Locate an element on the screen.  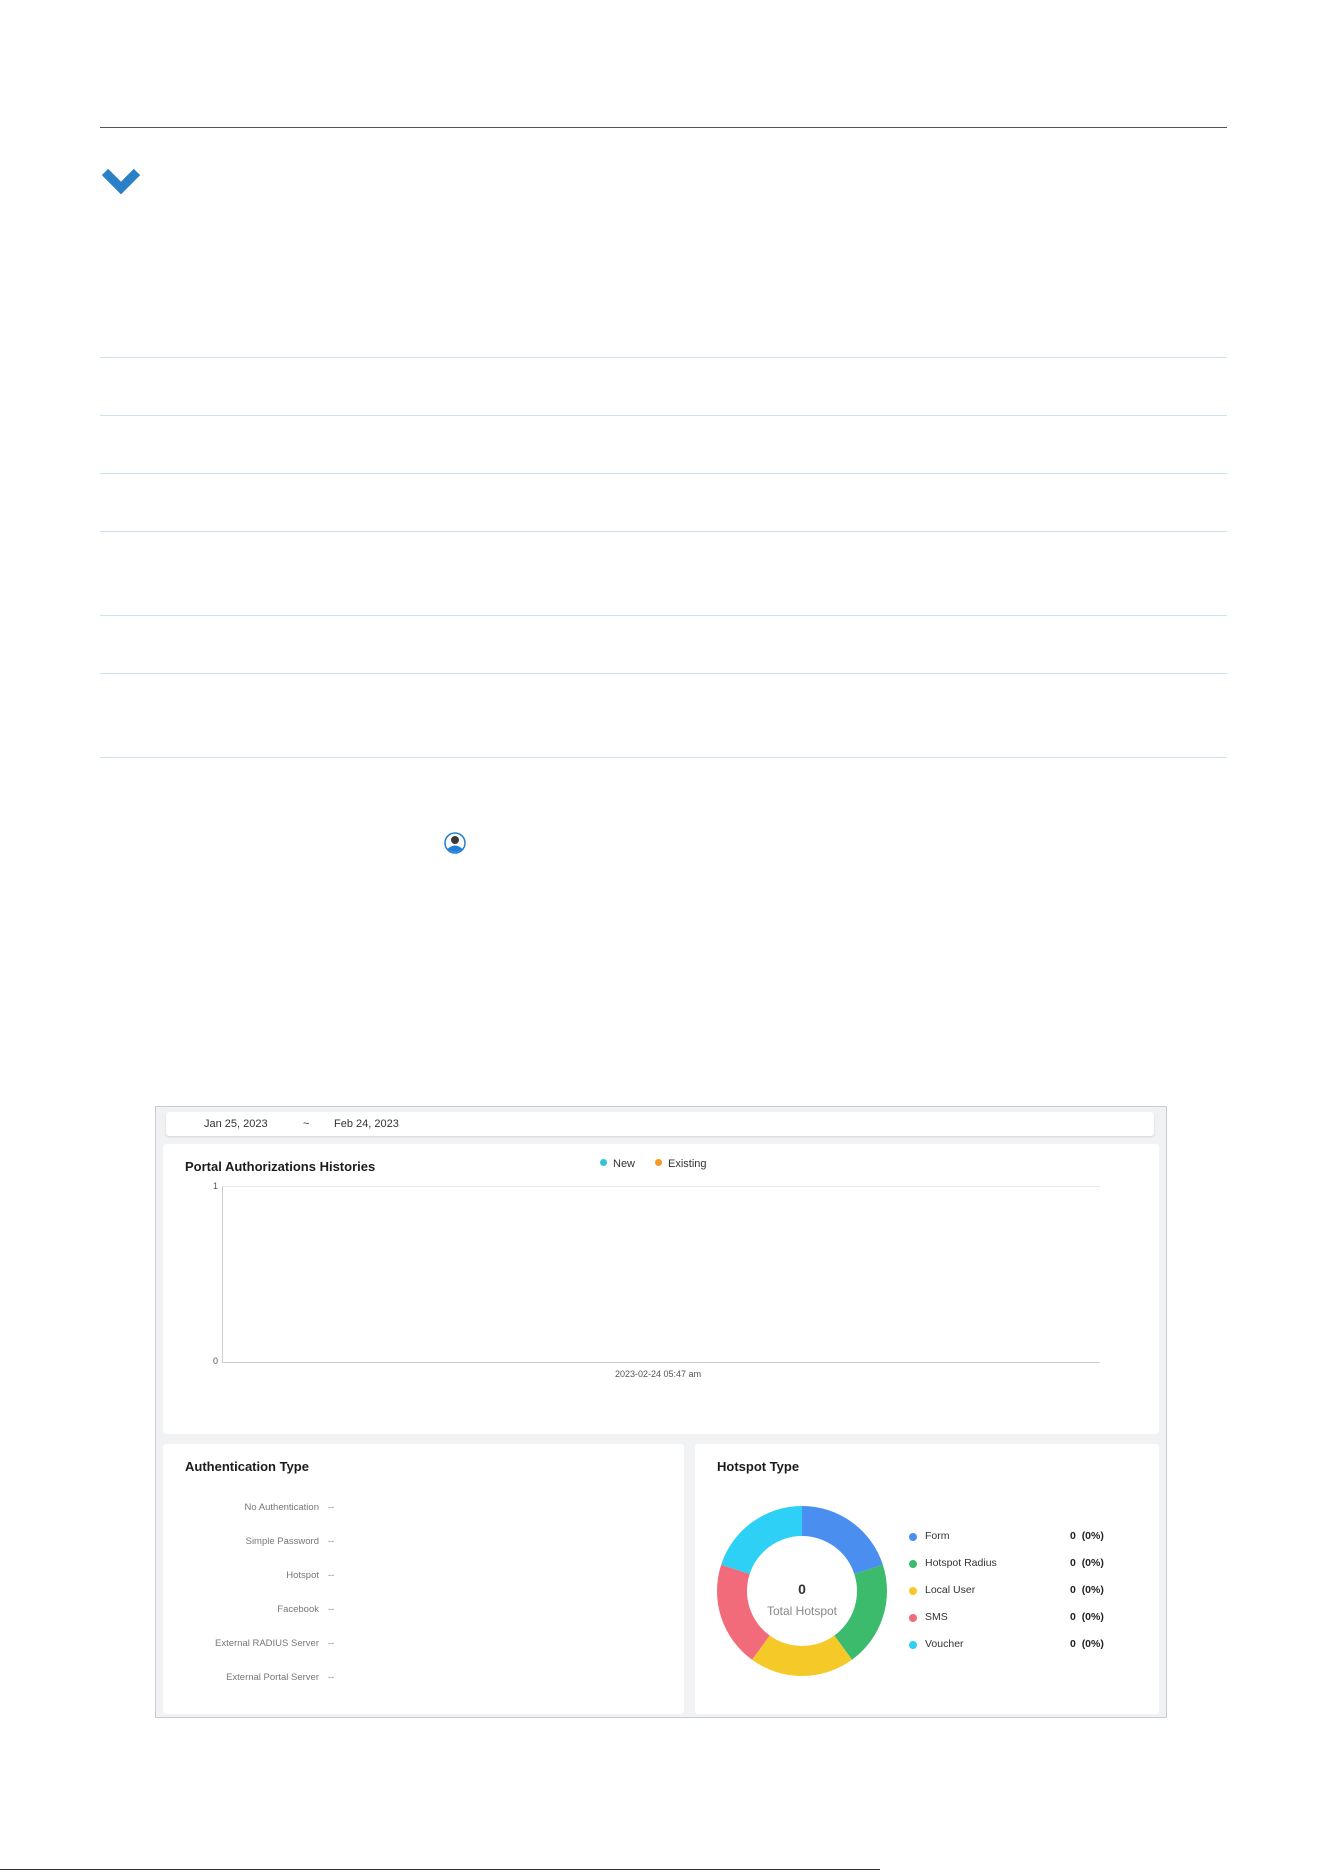
auth-value-facebook: -- is located at coordinates (331, 1609).